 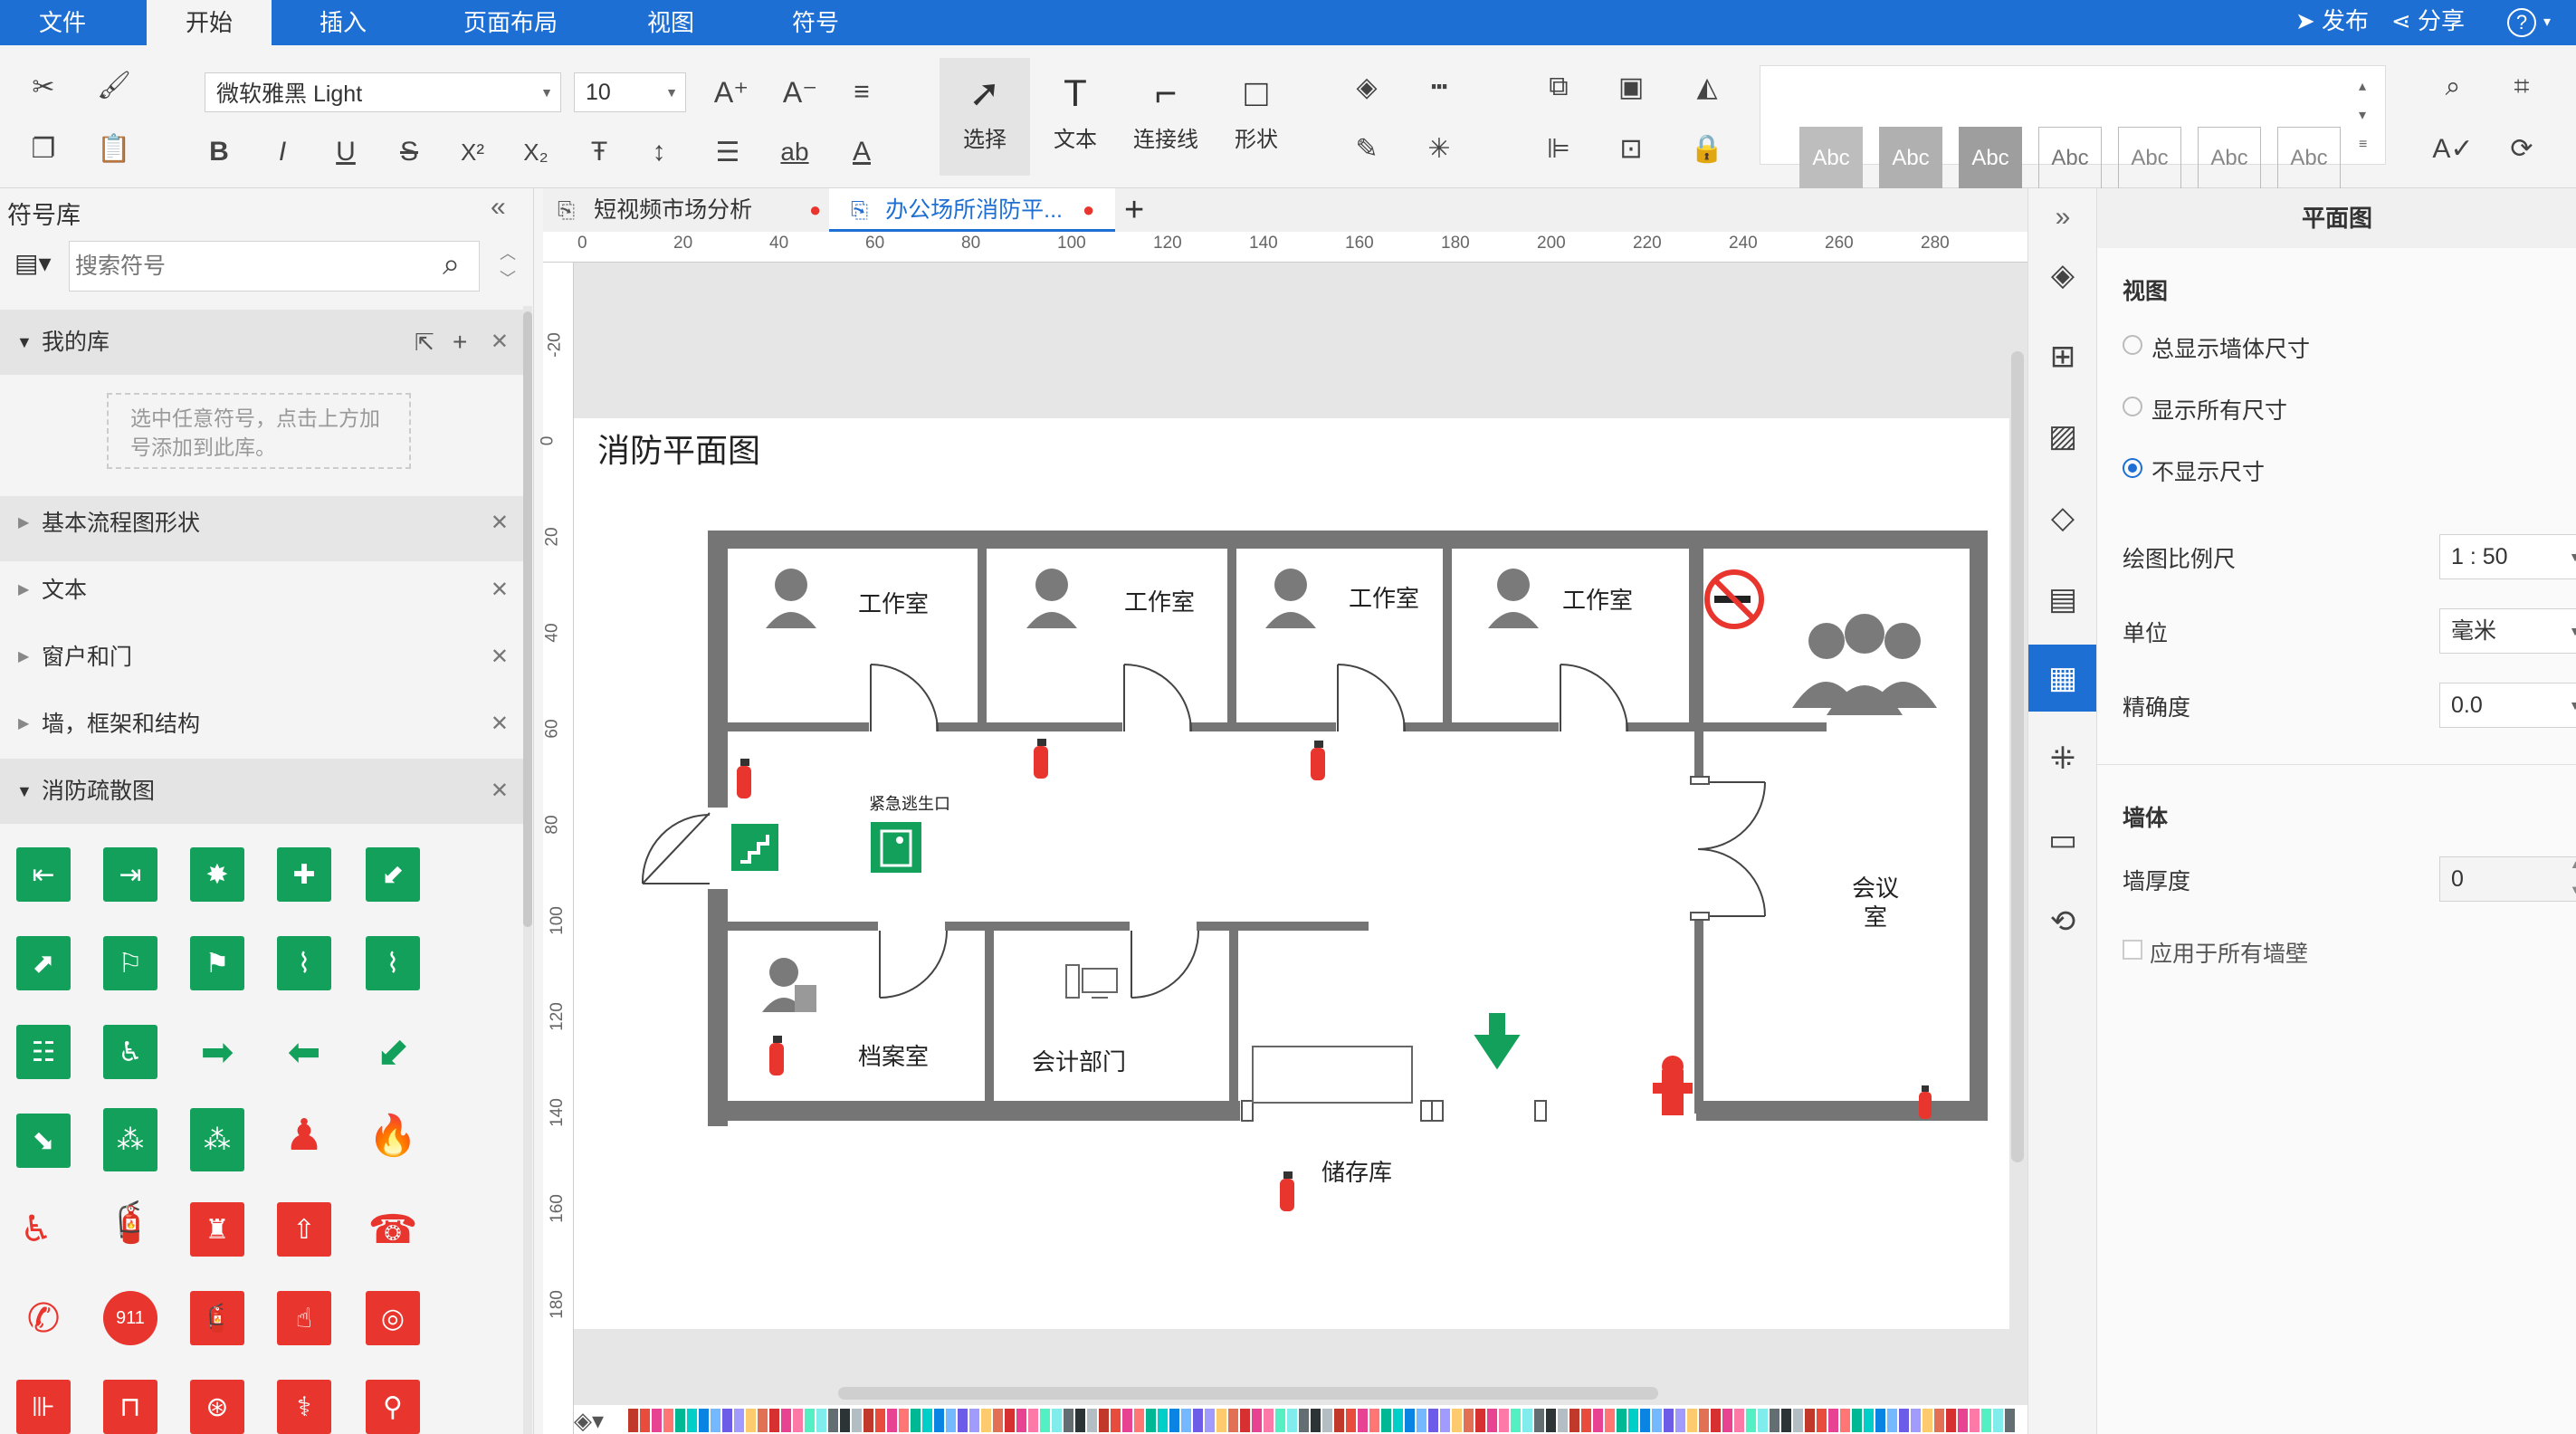 I want to click on help-dropdown-icon: ▾, so click(x=2547, y=22).